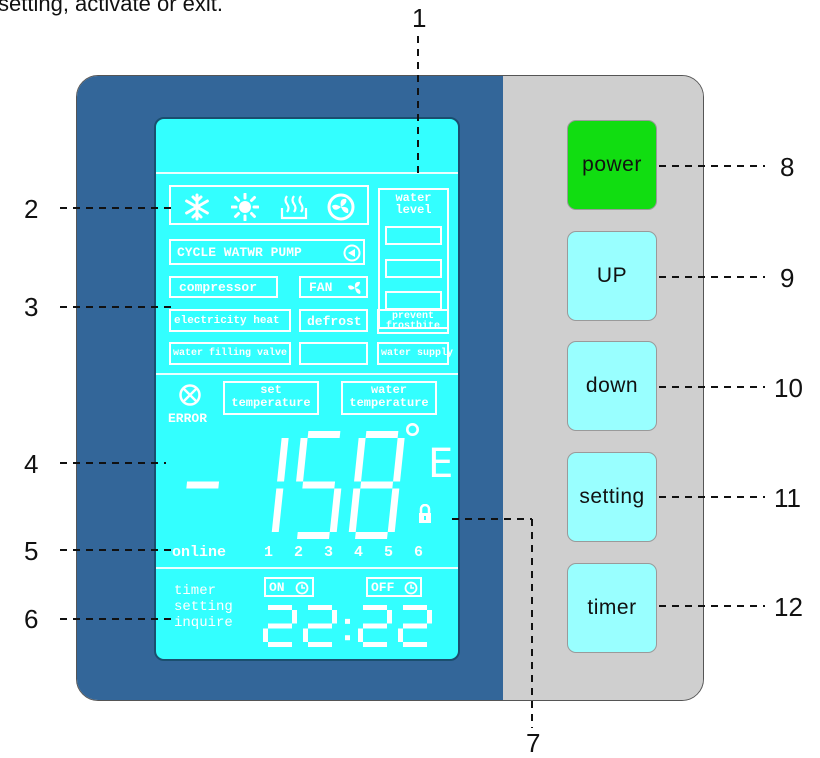 This screenshot has height=758, width=820. Describe the element at coordinates (31, 551) in the screenshot. I see `callout-5: 5` at that location.